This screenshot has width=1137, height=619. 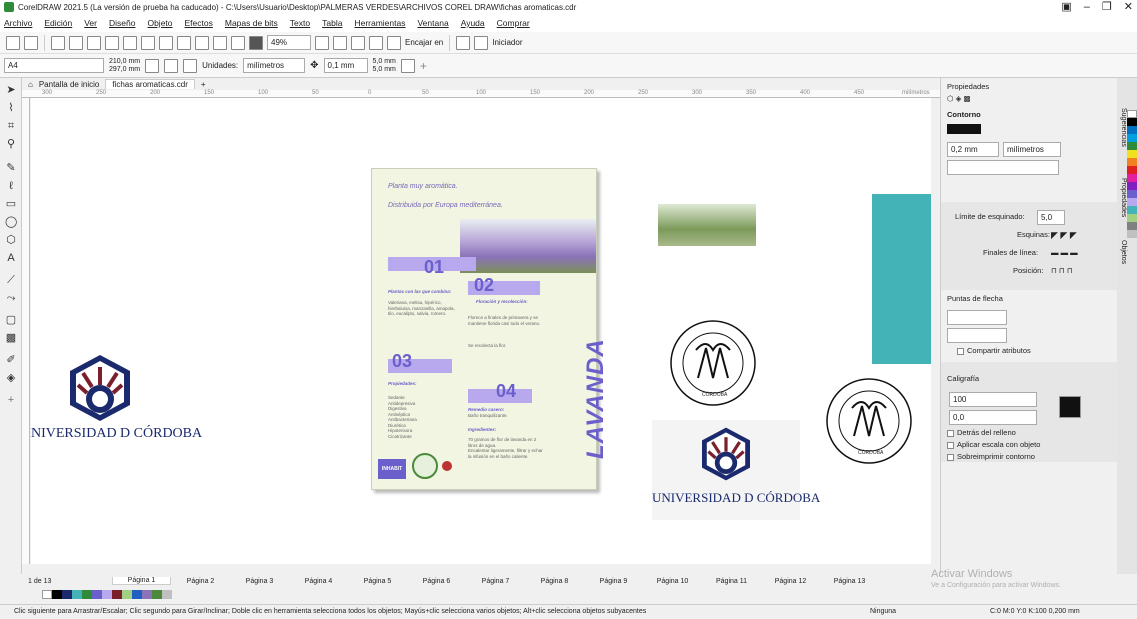 What do you see at coordinates (1051, 217) in the screenshot?
I see `miter-limit-field: 5,0` at bounding box center [1051, 217].